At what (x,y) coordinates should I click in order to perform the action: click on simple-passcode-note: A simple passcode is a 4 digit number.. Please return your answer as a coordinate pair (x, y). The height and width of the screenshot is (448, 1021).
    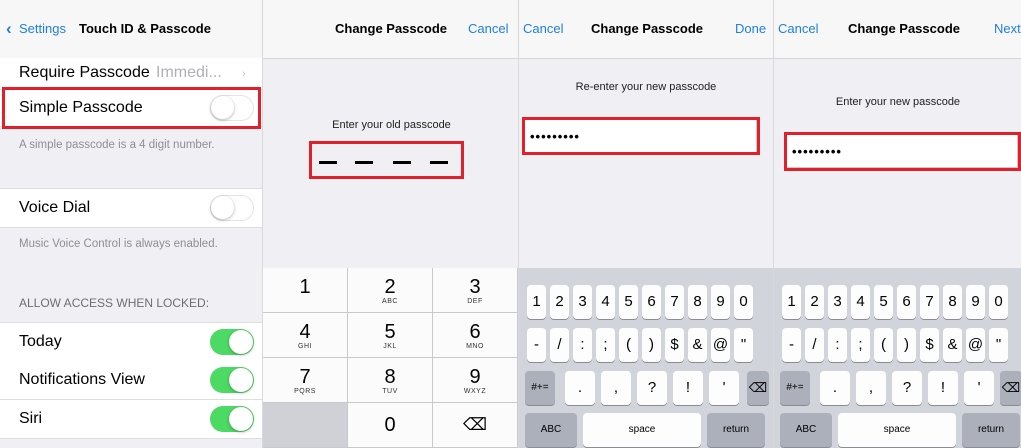
    Looking at the image, I should click on (117, 145).